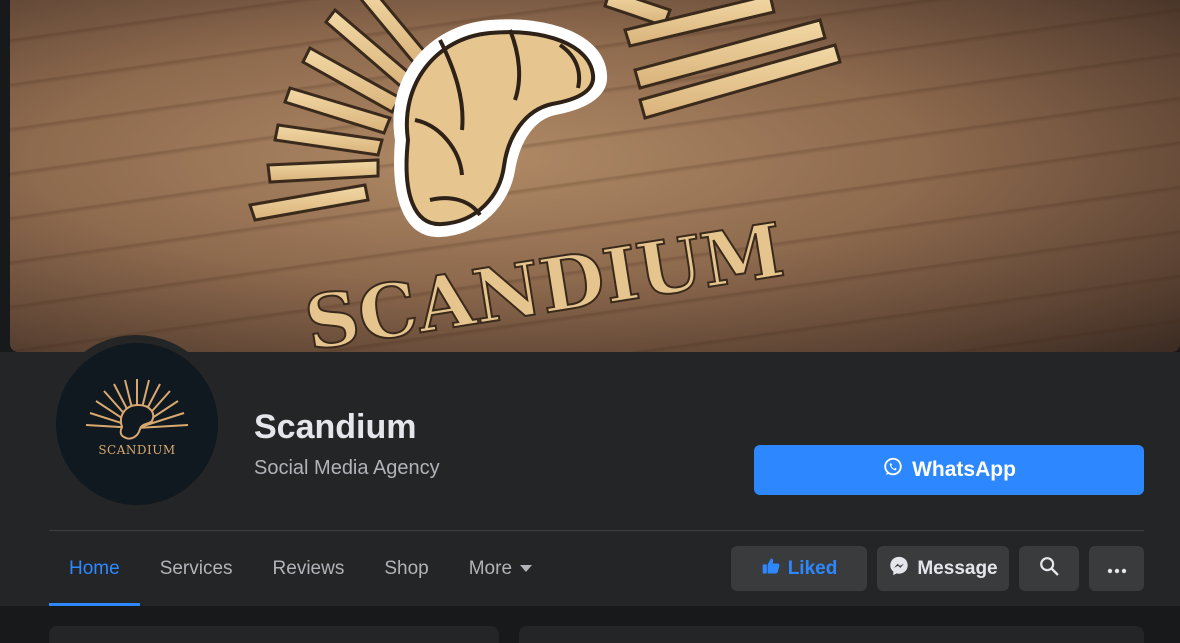 The width and height of the screenshot is (1180, 643). What do you see at coordinates (335, 427) in the screenshot?
I see `page-title: Scandium` at bounding box center [335, 427].